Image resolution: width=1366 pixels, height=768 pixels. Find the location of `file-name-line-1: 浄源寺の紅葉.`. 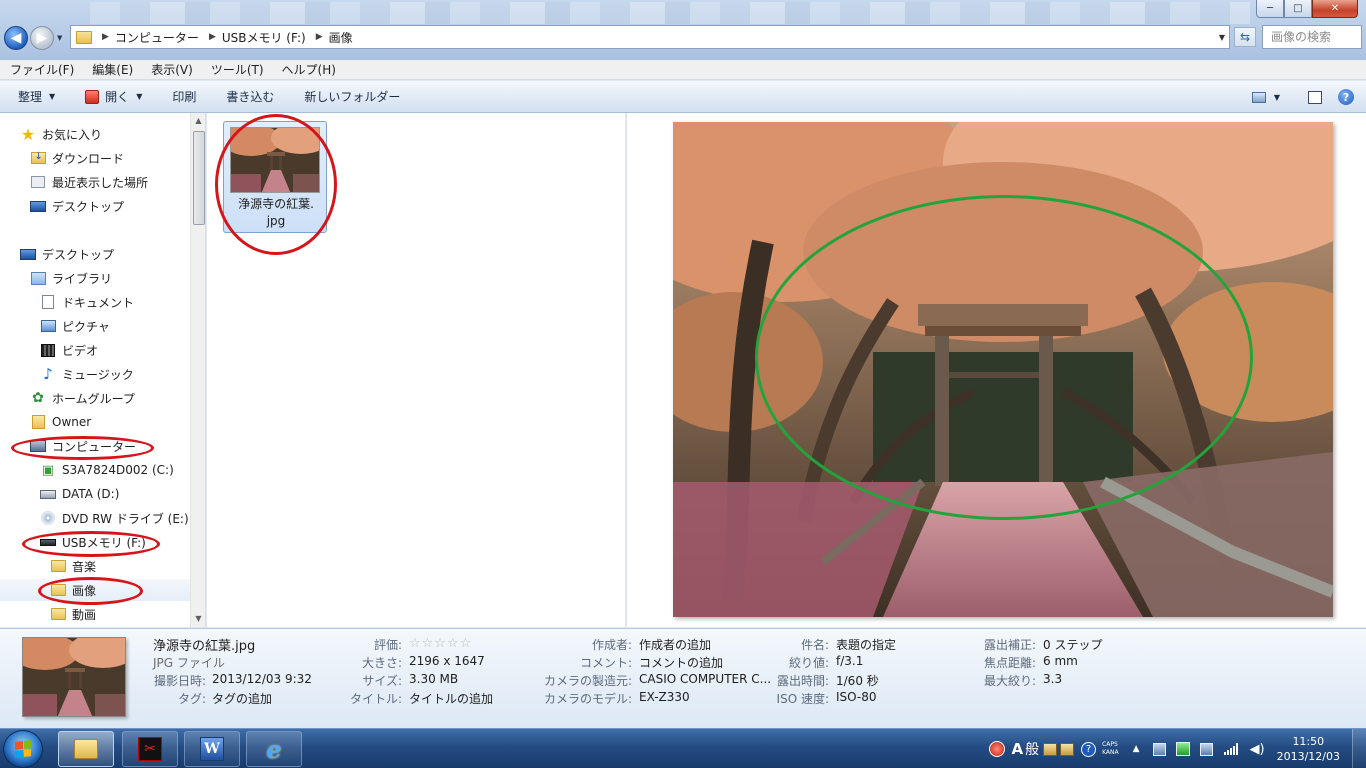

file-name-line-1: 浄源寺の紅葉. is located at coordinates (276, 204).